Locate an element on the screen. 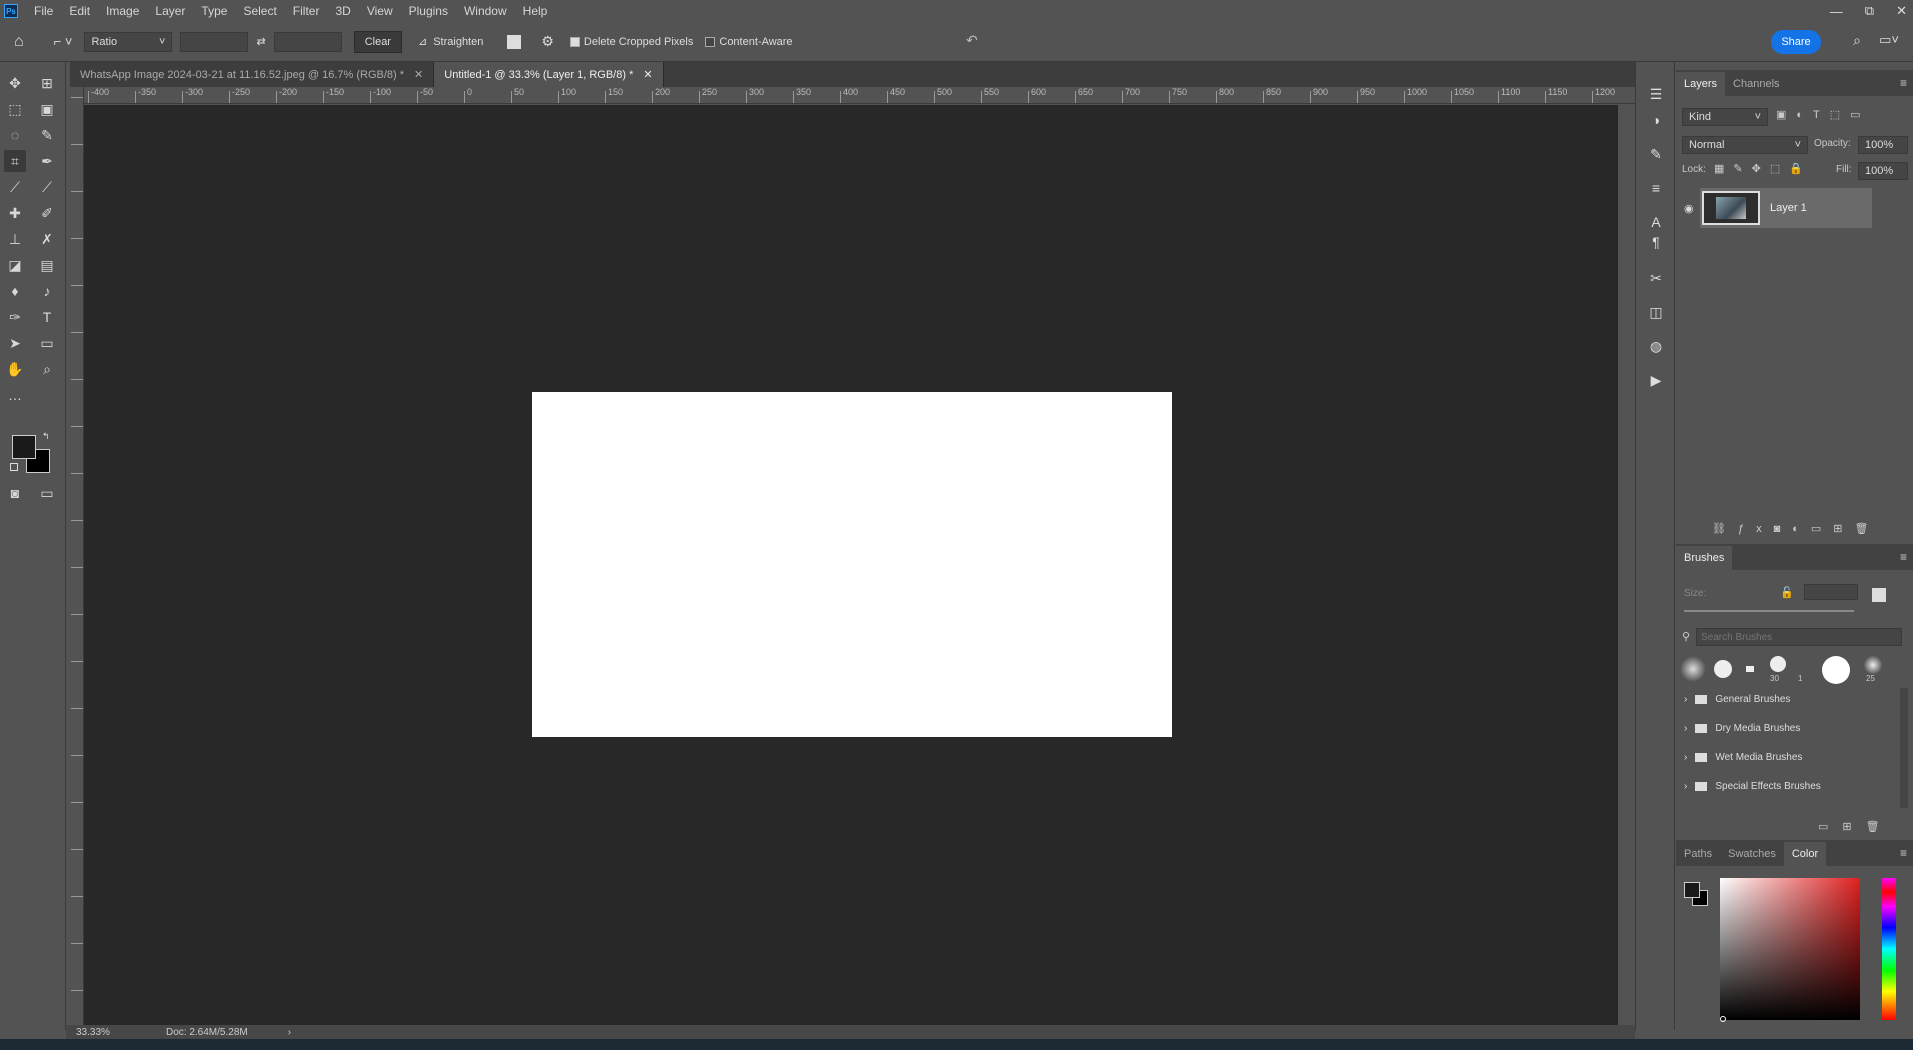 The image size is (1913, 1050). overlay-grid-icon is located at coordinates (514, 41).